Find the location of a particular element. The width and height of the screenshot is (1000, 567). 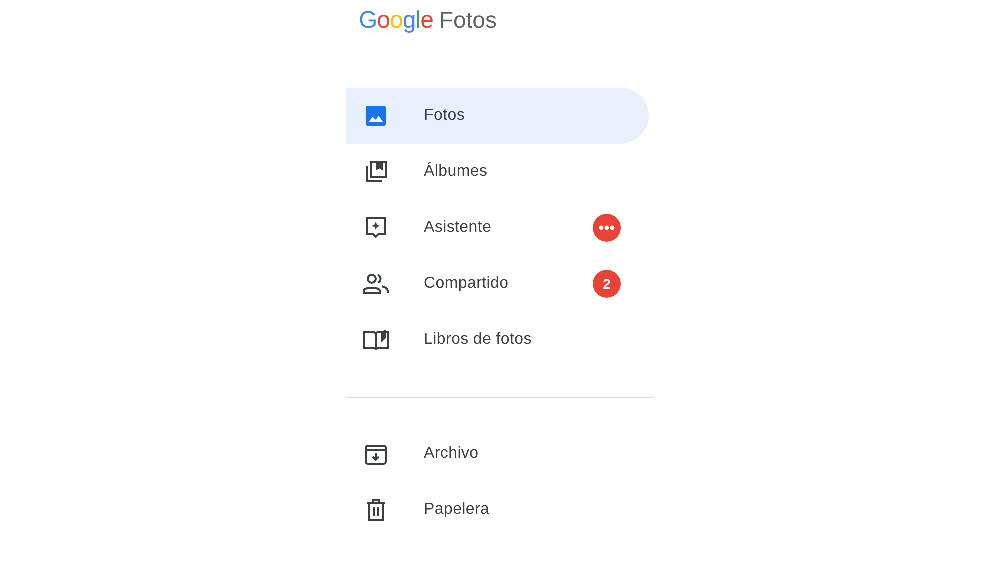

archive-icon is located at coordinates (376, 454).